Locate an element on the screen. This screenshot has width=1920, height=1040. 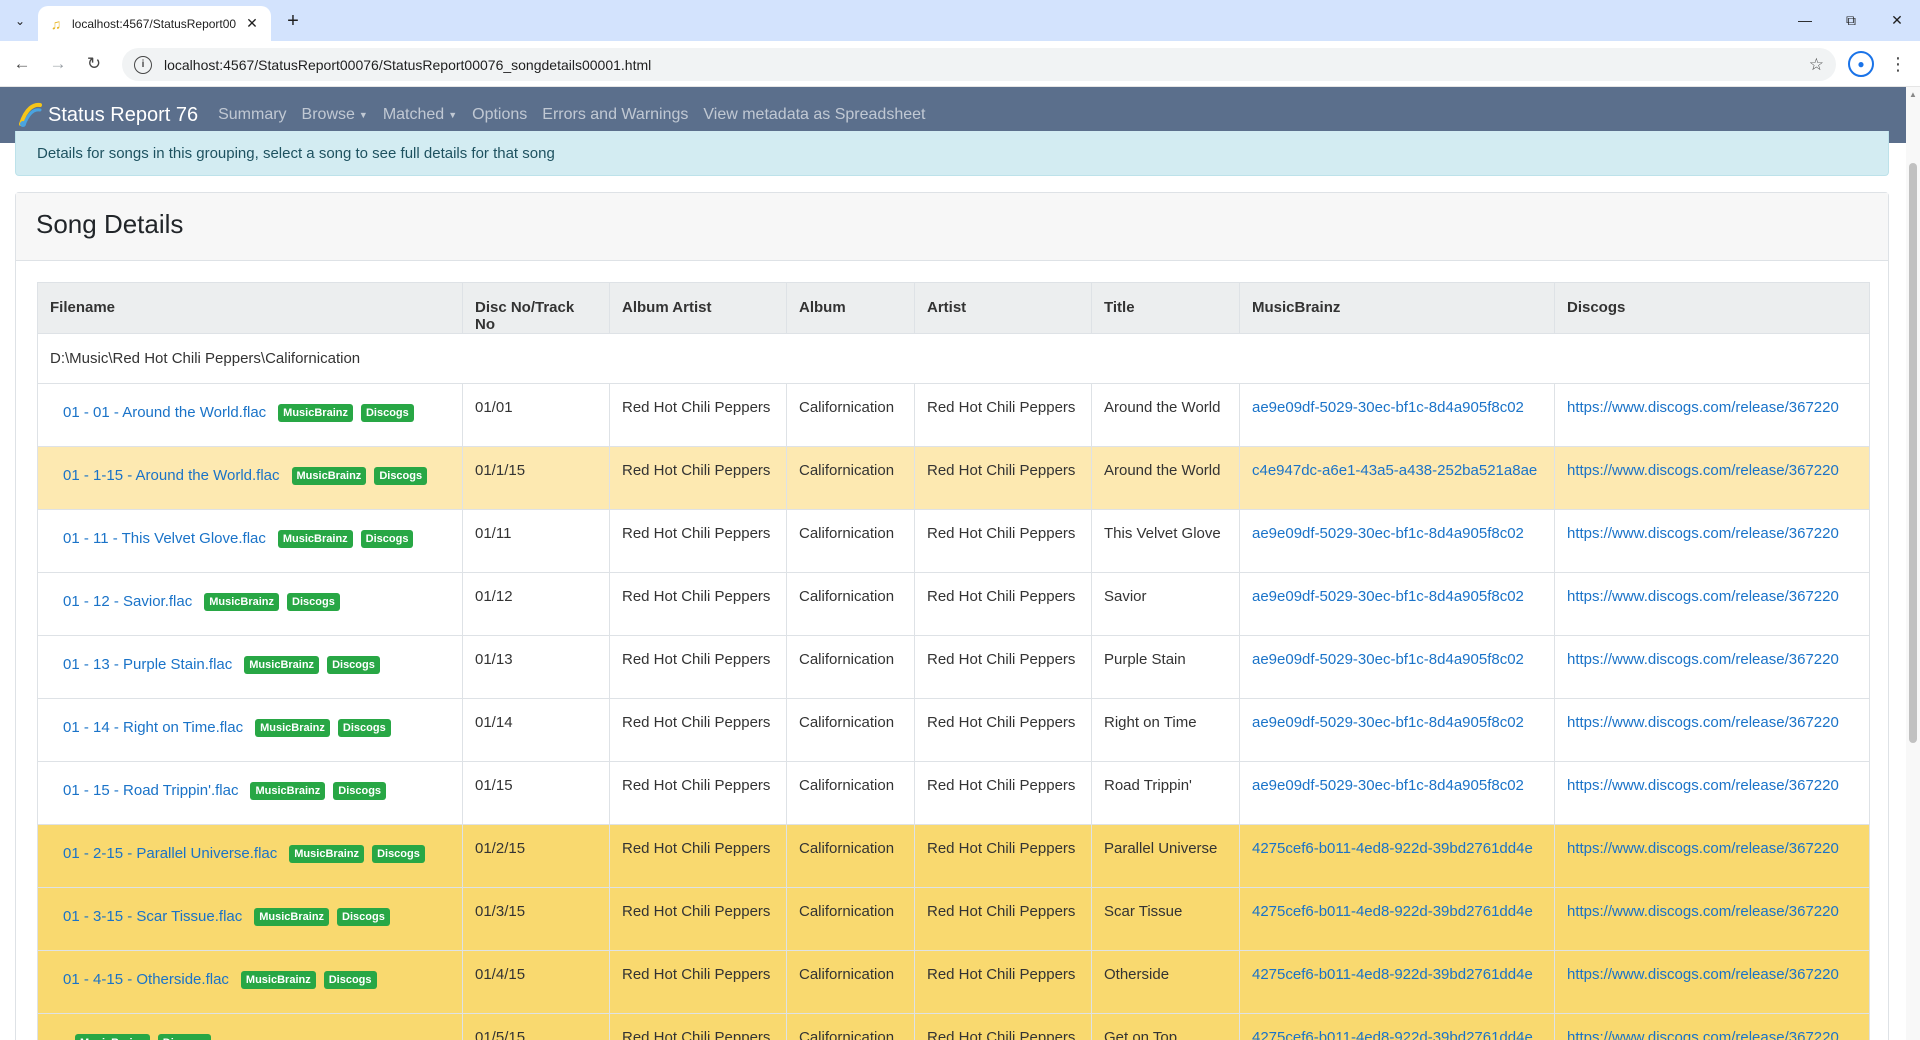
filename-link: 01 - 14 - Right on Time.flac is located at coordinates (153, 727).